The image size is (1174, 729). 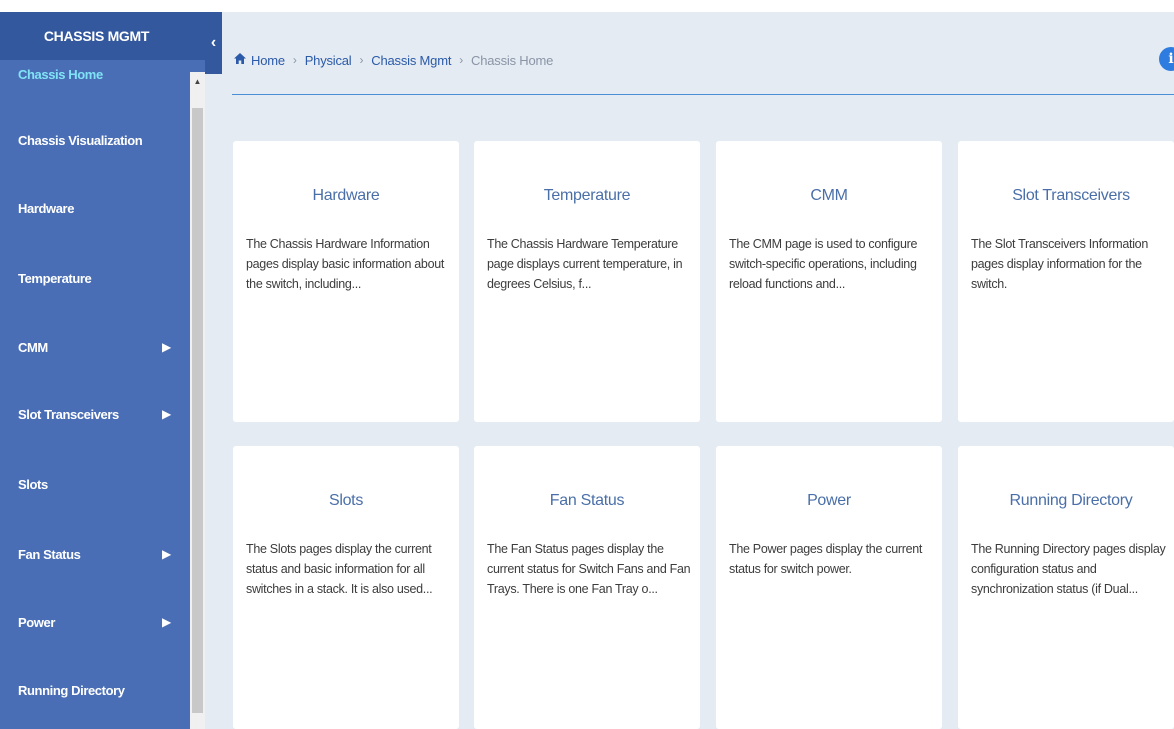 I want to click on scroll-thumb, so click(x=197, y=410).